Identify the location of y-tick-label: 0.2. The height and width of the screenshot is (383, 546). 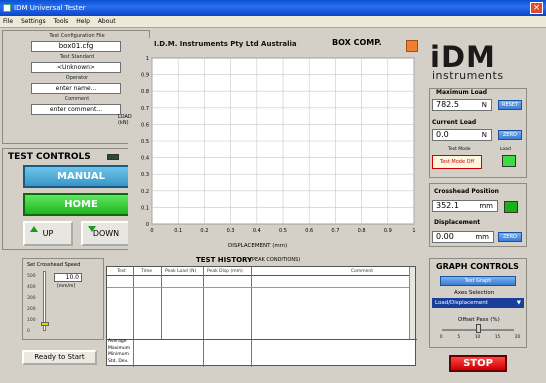
(145, 192).